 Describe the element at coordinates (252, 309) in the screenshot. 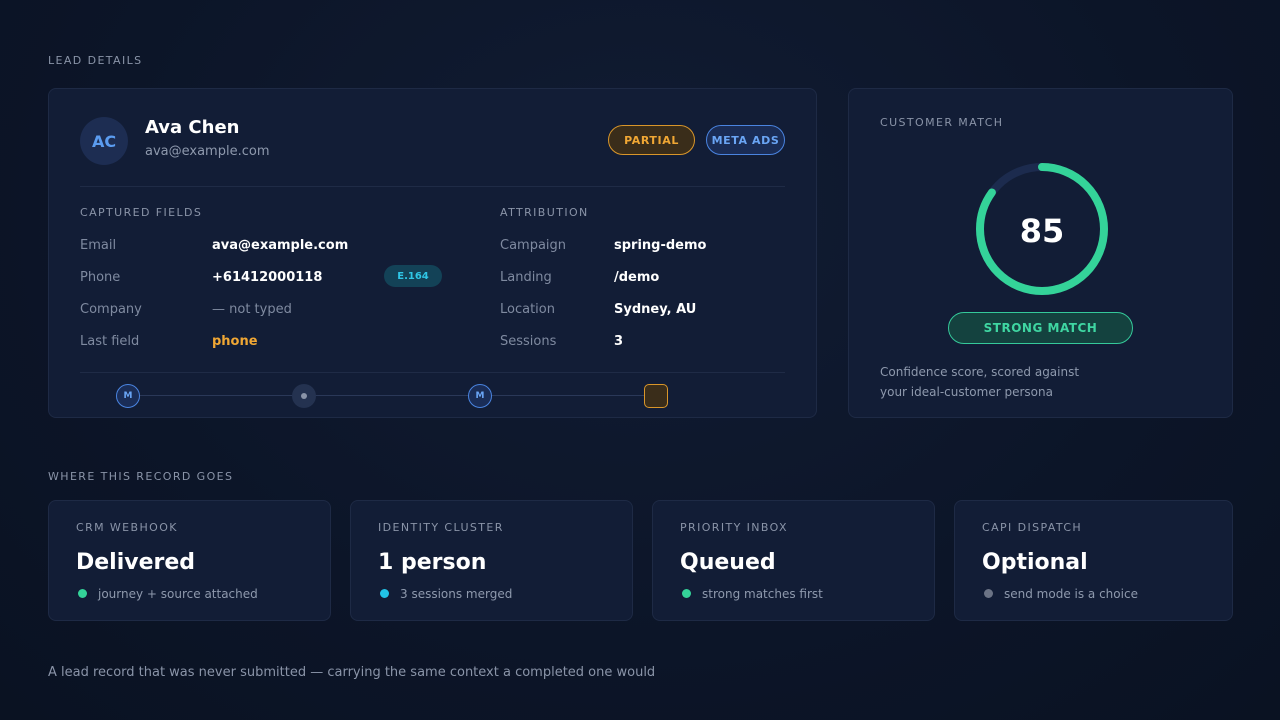

I see `field-value-company: — not typed` at that location.